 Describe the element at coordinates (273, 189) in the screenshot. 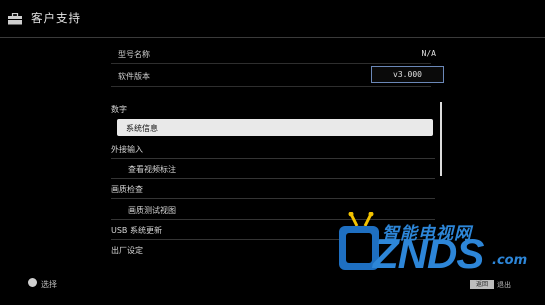

I see `menu-item-picture-check: 画质检查` at that location.